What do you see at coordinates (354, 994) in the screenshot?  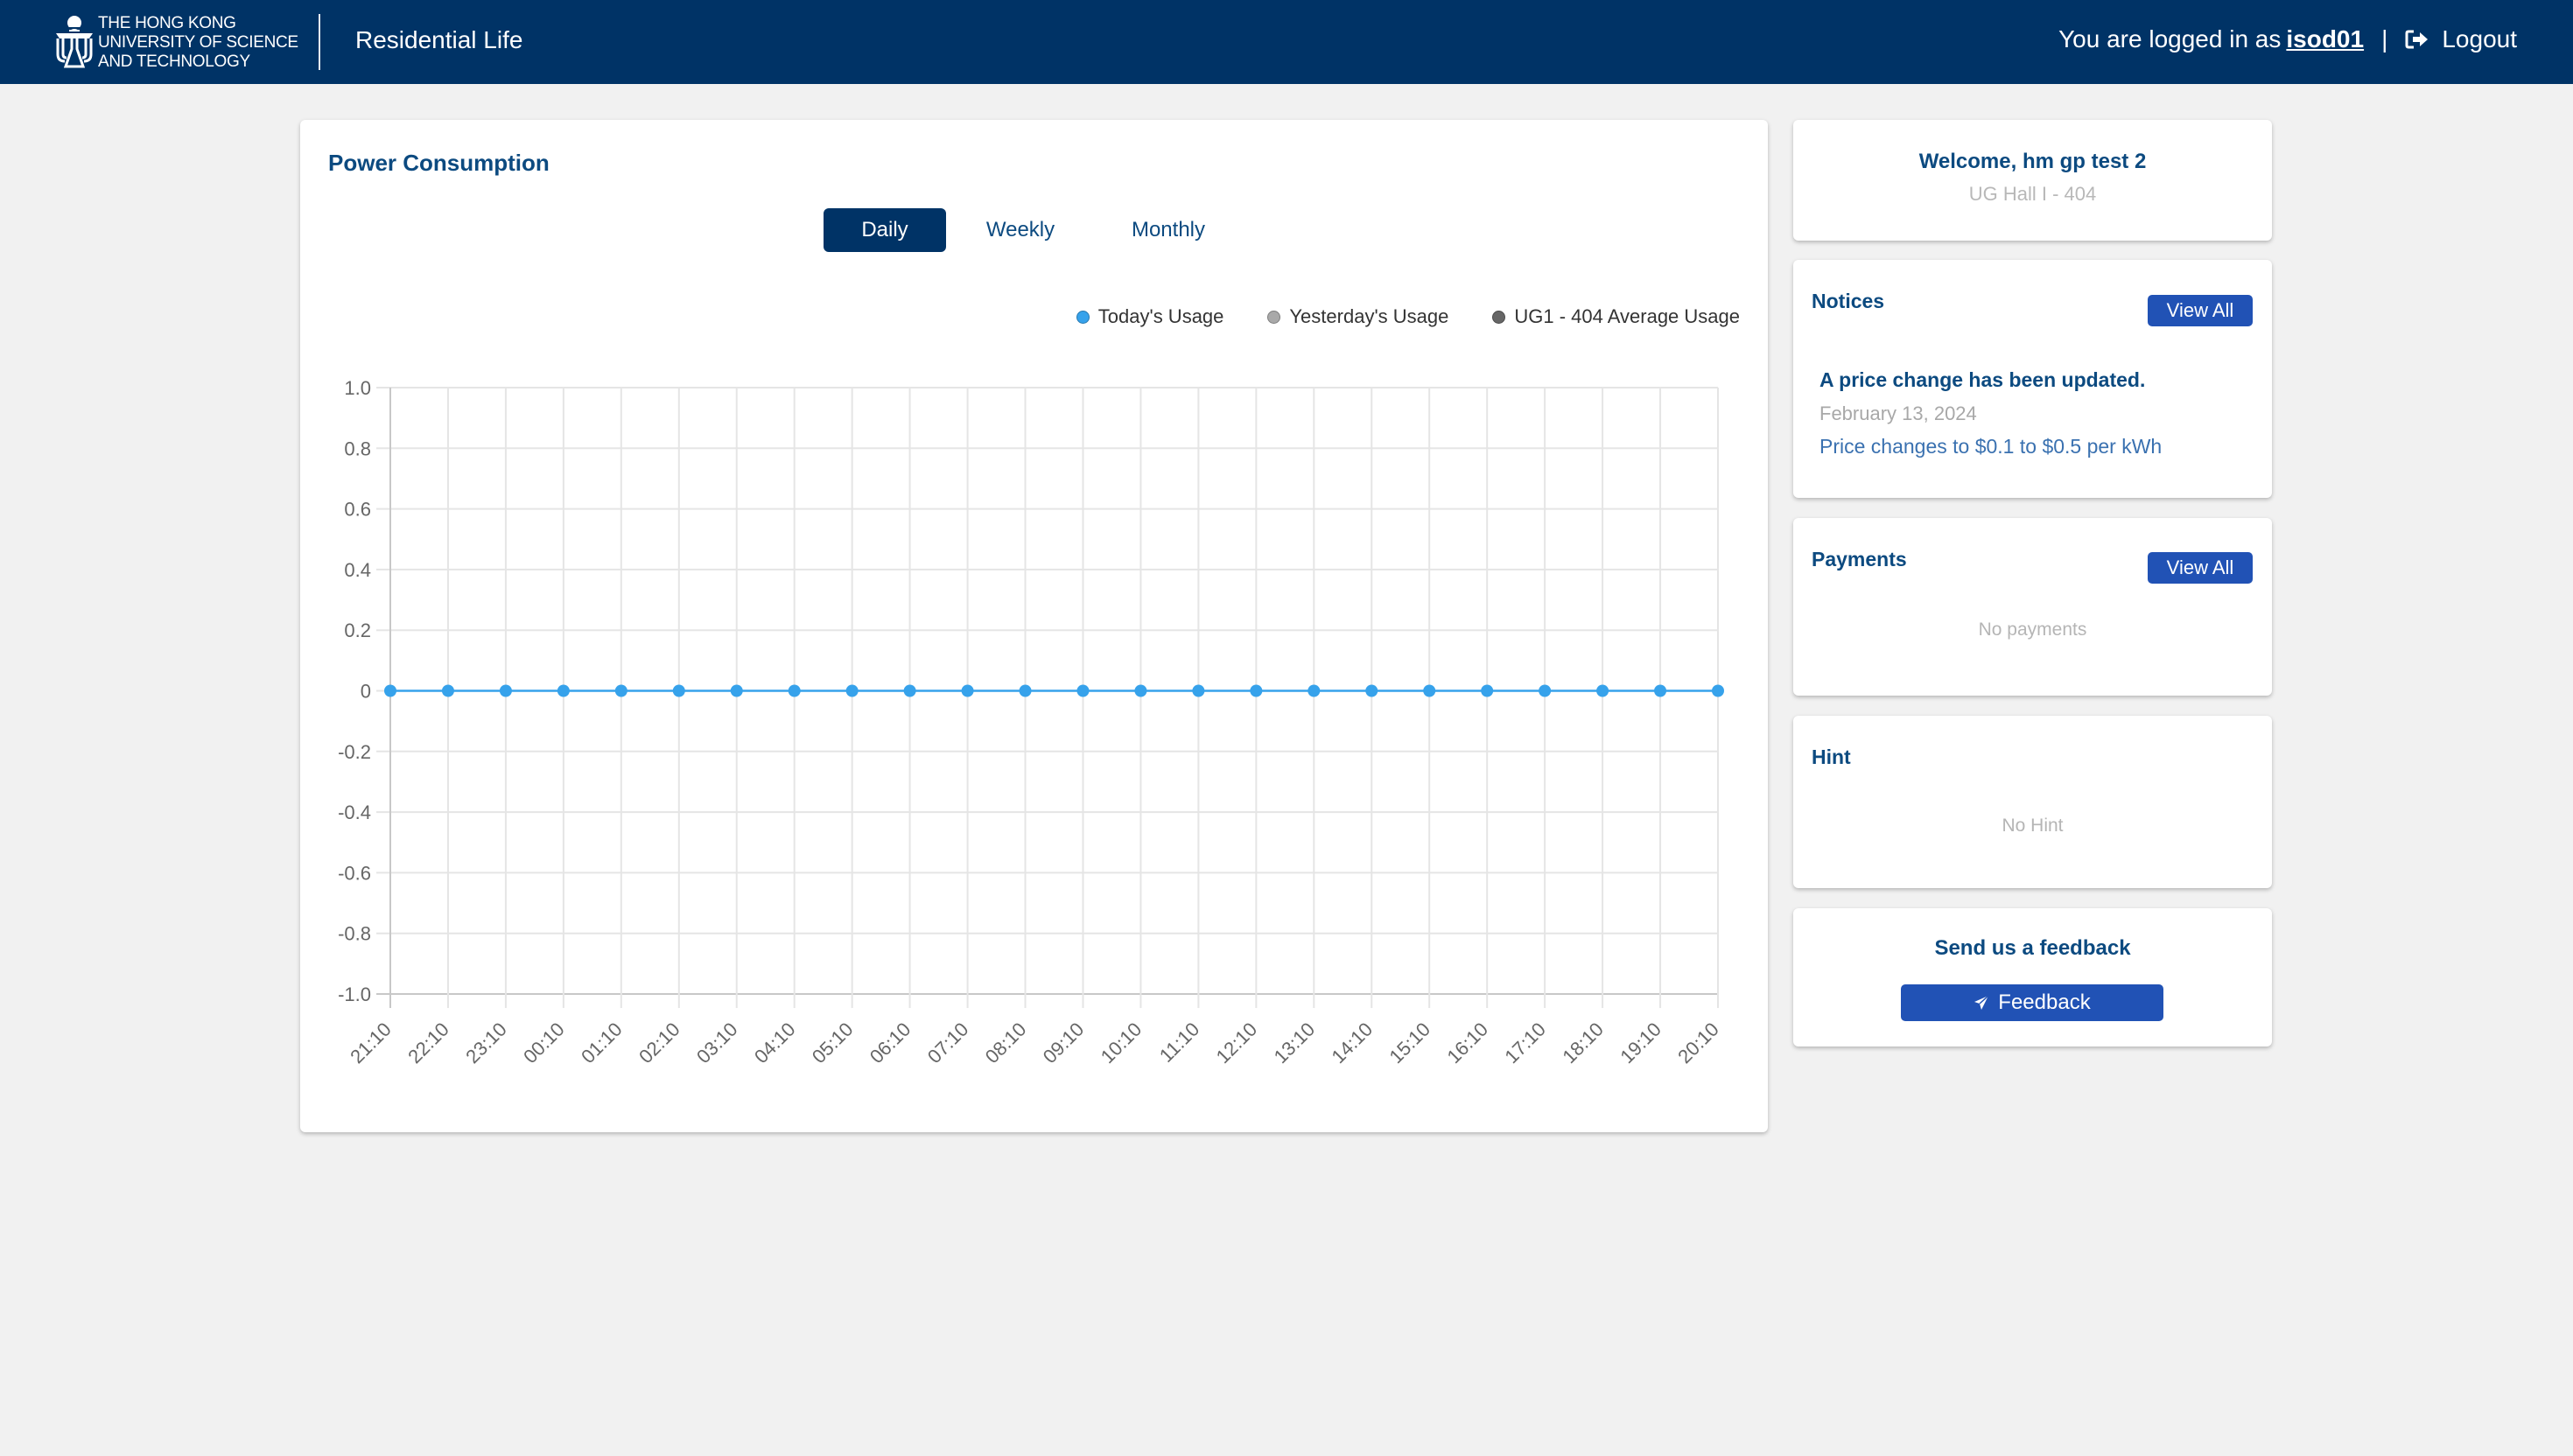 I see `y-tick-label: -1.0` at bounding box center [354, 994].